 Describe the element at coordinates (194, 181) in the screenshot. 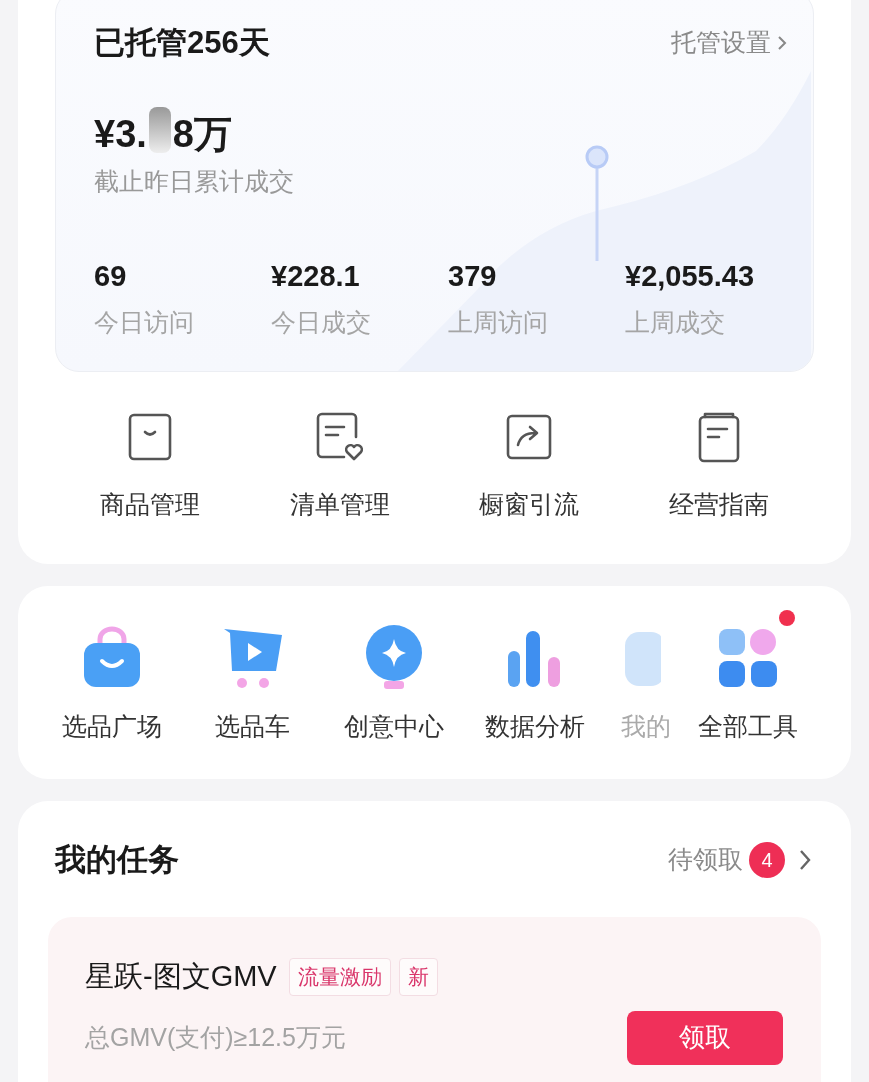

I see `amount-label: 截止昨日累计成交` at that location.